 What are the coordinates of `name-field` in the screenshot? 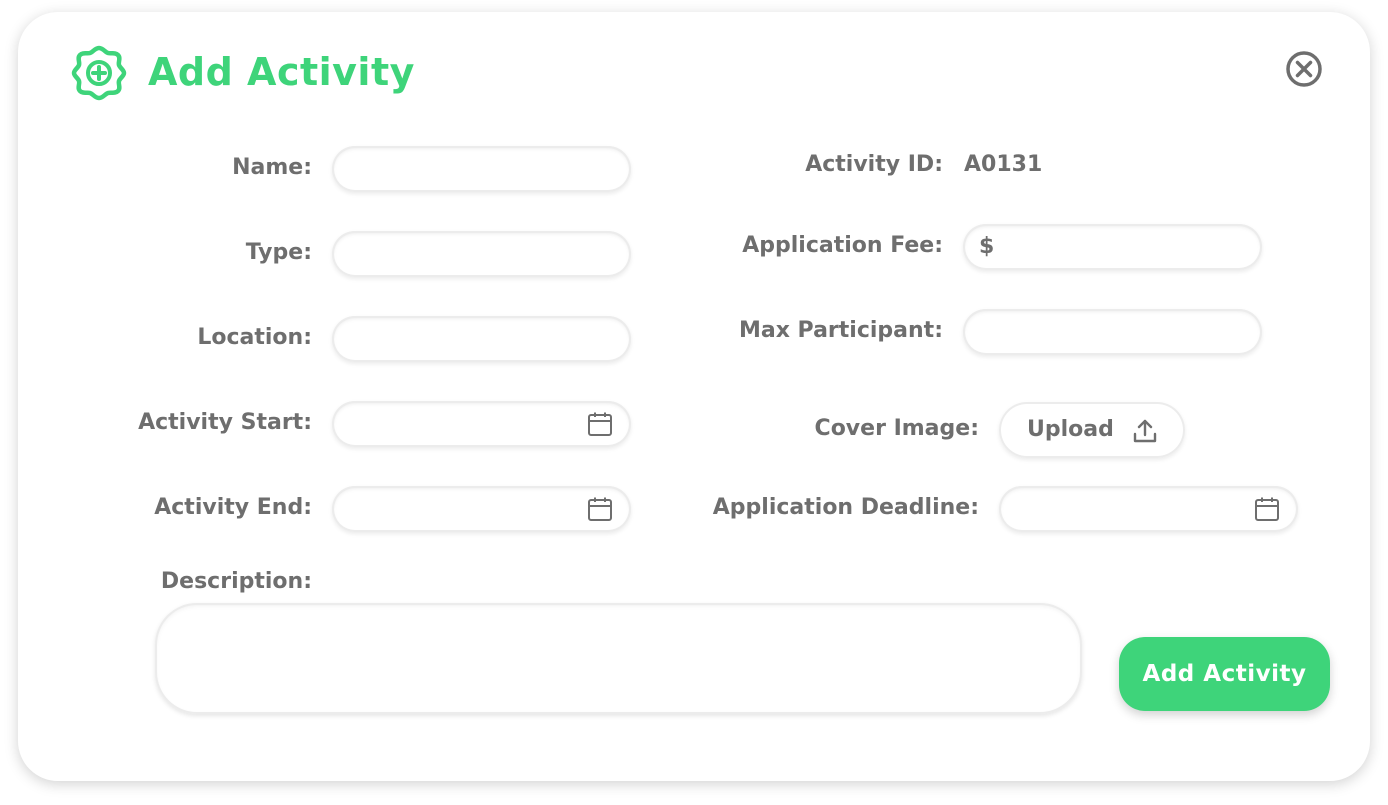 It's located at (481, 169).